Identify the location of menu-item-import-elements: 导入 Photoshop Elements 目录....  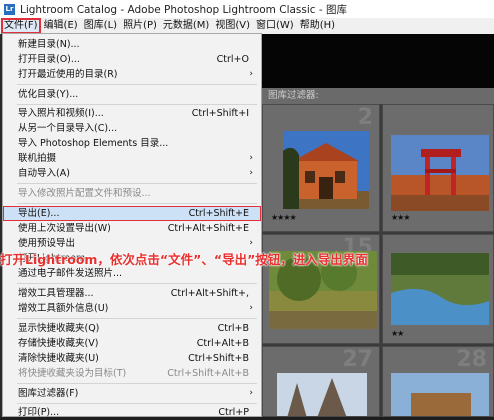
(132, 143).